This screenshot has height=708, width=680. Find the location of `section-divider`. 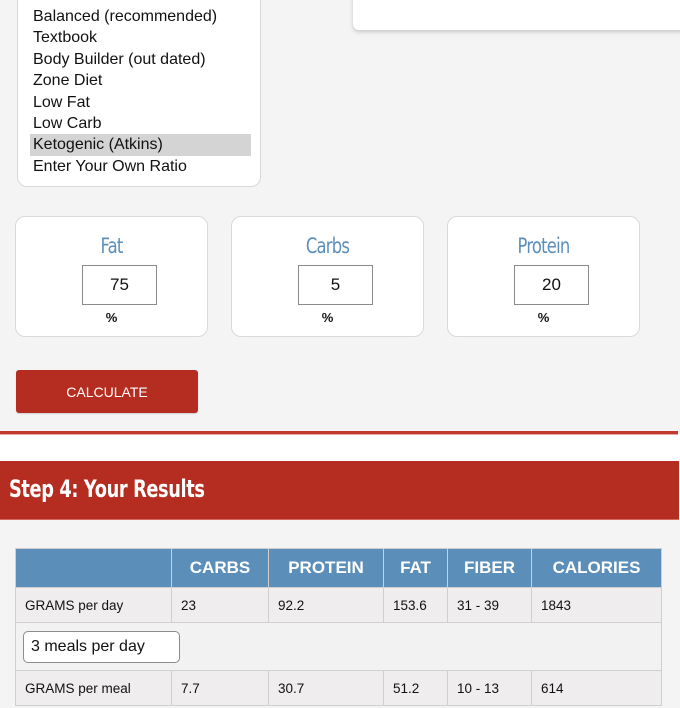

section-divider is located at coordinates (339, 432).